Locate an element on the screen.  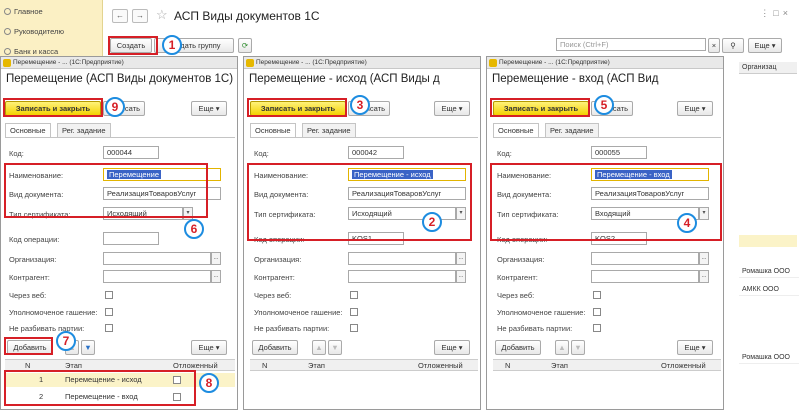
marker-5: 5 is located at coordinates (604, 105).